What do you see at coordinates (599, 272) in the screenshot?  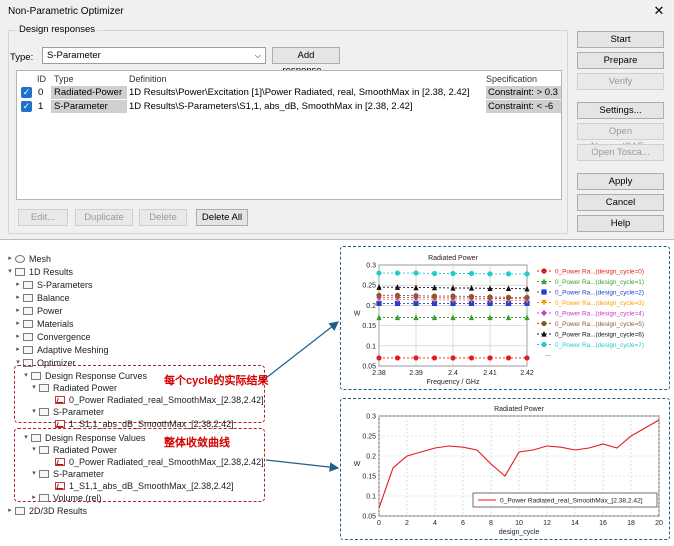 I see `legend-entry: 0_Power Ra...(design_cycle=0)` at bounding box center [599, 272].